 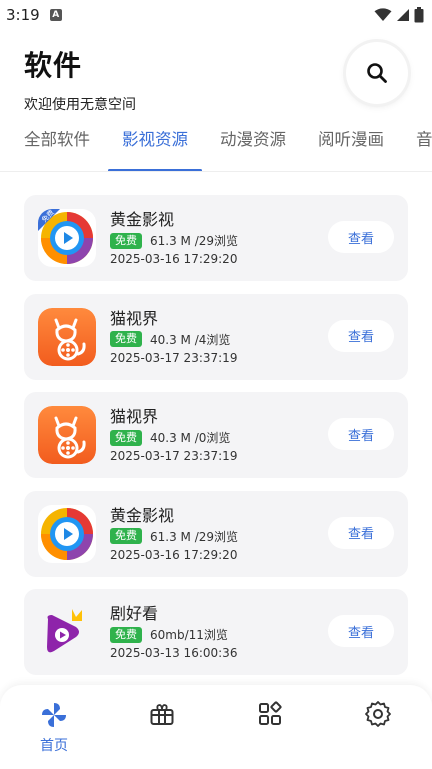 I want to click on nav-apps, so click(x=270, y=727).